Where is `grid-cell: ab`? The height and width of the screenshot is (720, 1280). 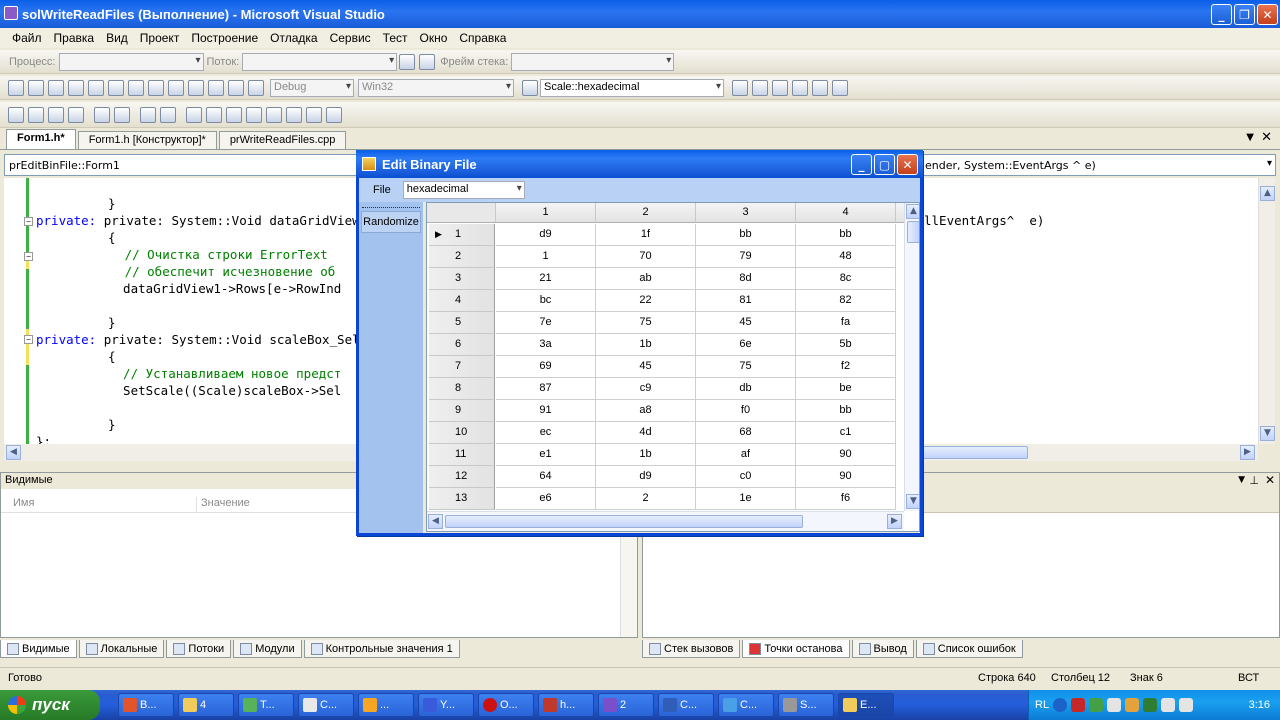 grid-cell: ab is located at coordinates (646, 279).